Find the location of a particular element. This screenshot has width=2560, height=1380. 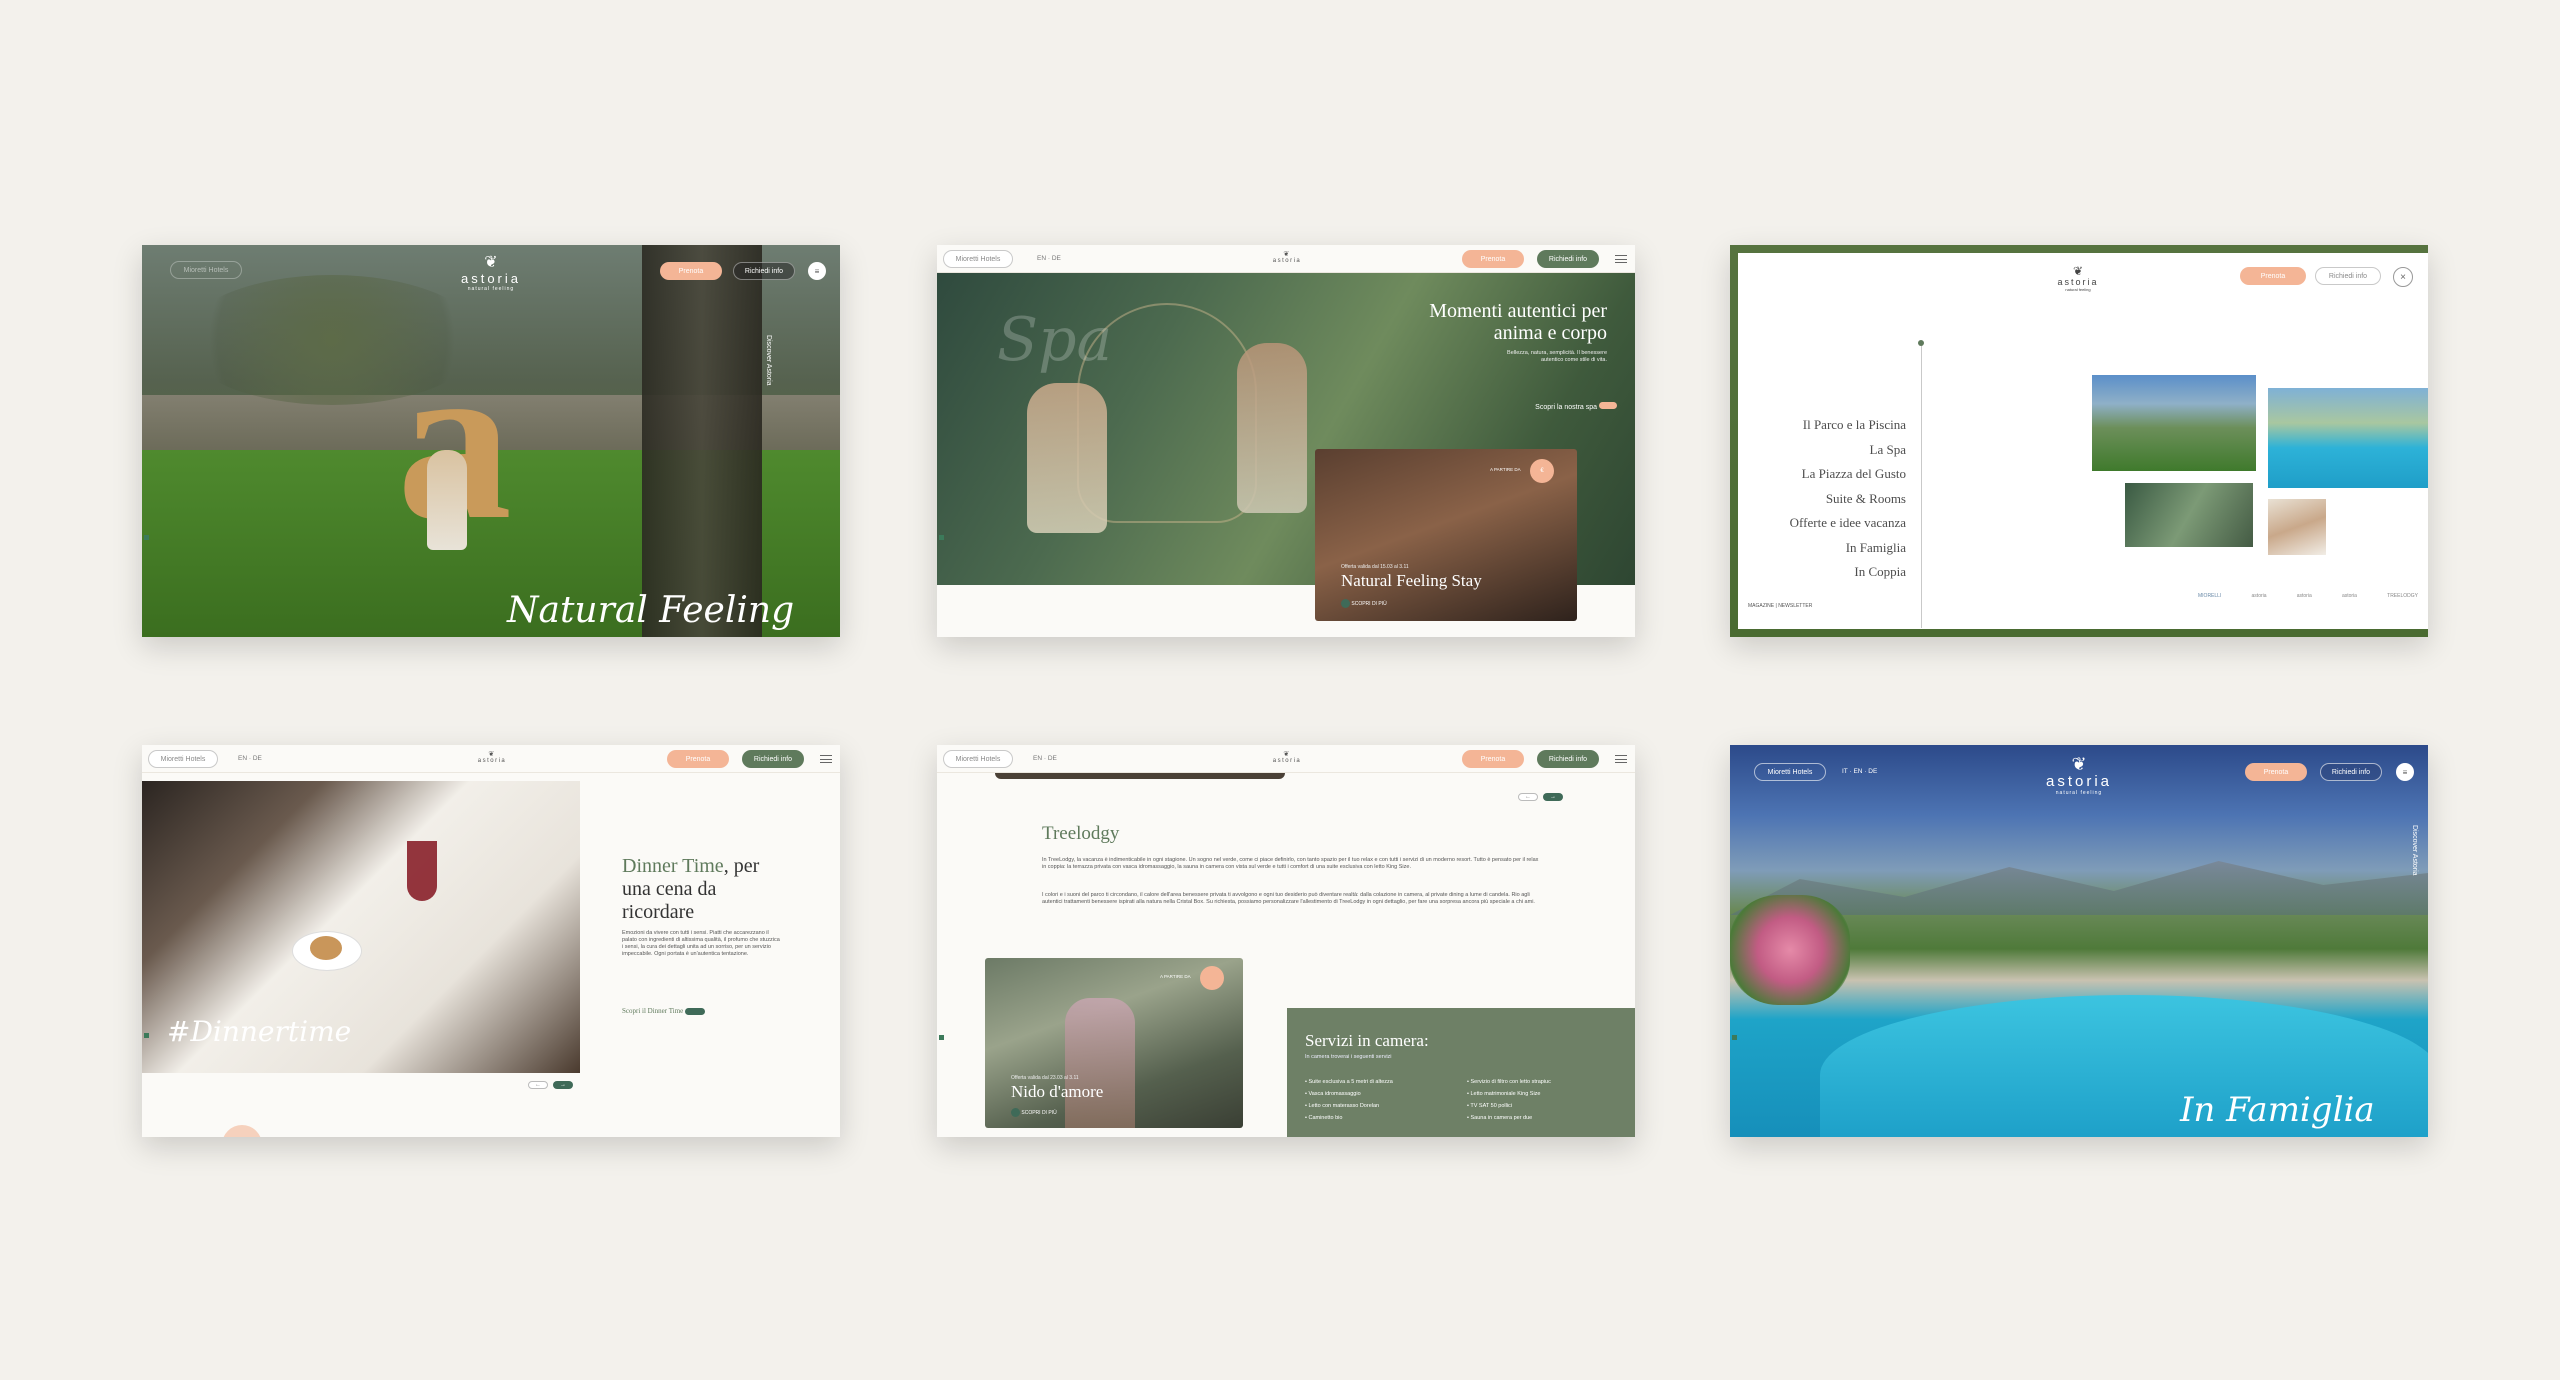

peach-circle-decor is located at coordinates (242, 1131).